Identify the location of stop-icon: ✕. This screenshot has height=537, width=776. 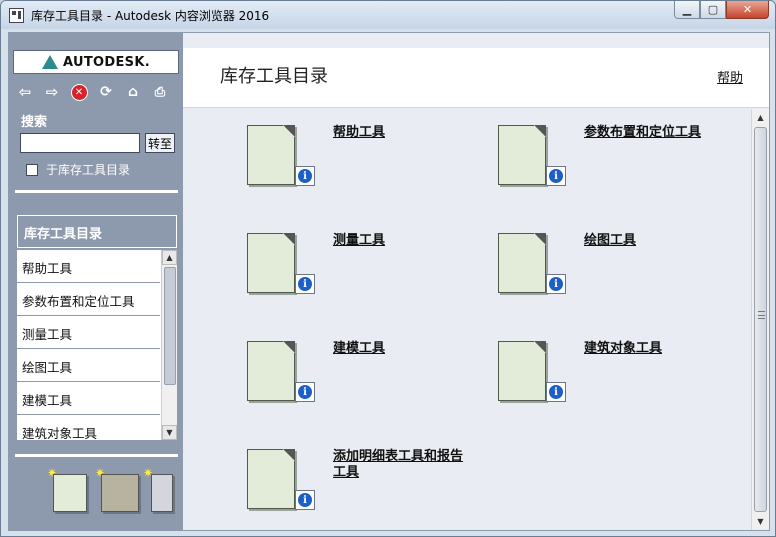
(79, 92).